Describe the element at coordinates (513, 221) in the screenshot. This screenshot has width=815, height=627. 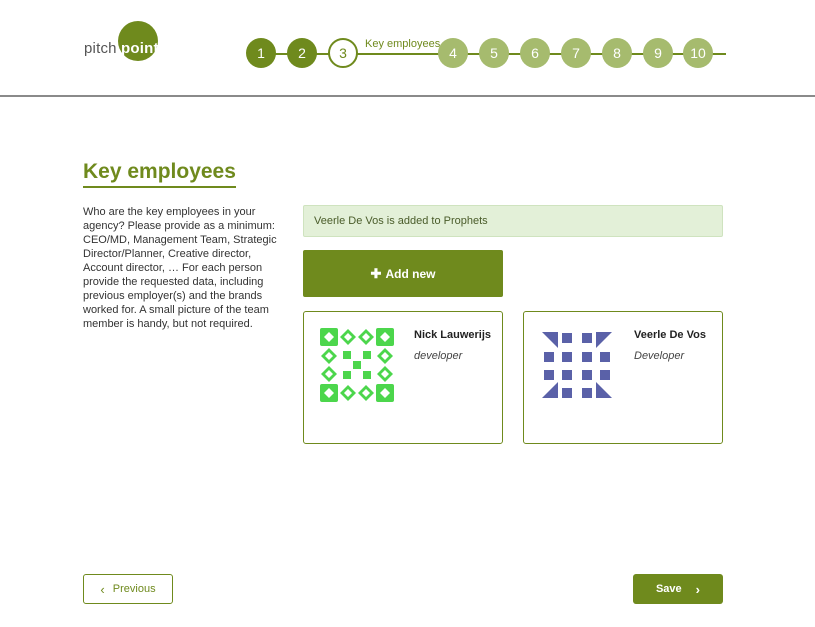
I see `success-alert: Veerle De Vos is added to Prophets` at that location.